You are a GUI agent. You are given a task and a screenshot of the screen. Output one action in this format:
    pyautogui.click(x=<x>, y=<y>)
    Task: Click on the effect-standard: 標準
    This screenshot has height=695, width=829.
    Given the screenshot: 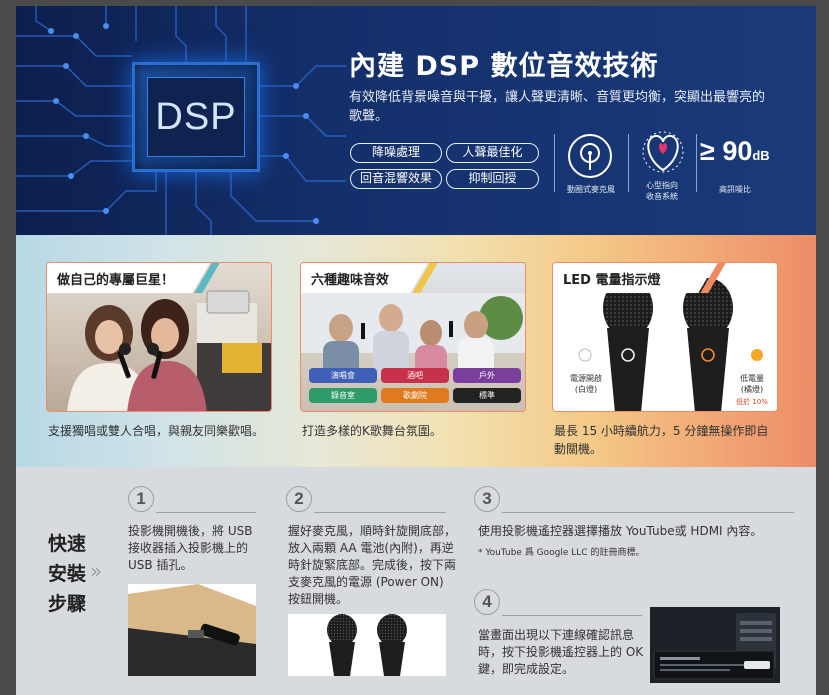 What is the action you would take?
    pyautogui.click(x=487, y=395)
    